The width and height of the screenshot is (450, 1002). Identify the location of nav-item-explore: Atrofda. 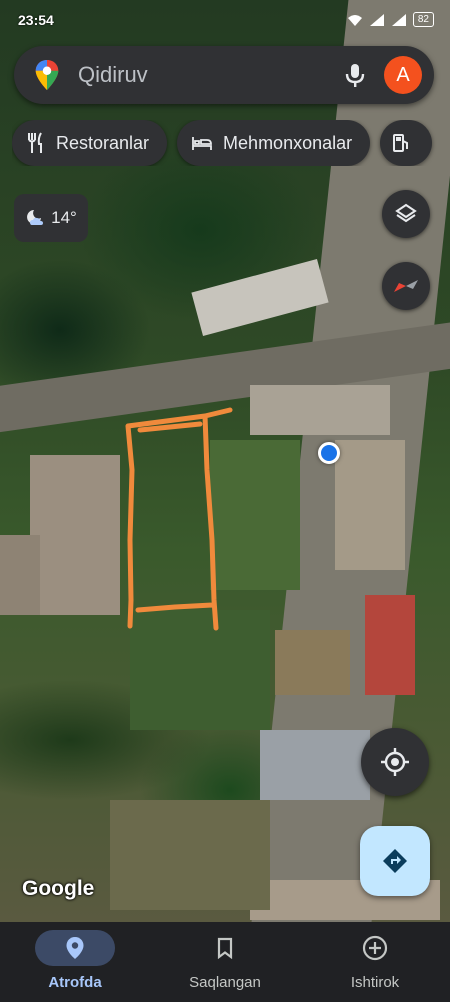
(75, 962).